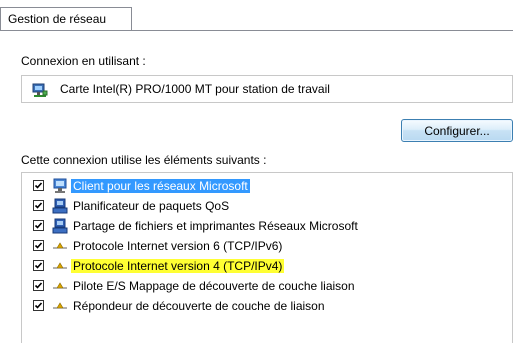 The height and width of the screenshot is (343, 513). Describe the element at coordinates (151, 206) in the screenshot. I see `item-label: Planificateur de paquets QoS` at that location.